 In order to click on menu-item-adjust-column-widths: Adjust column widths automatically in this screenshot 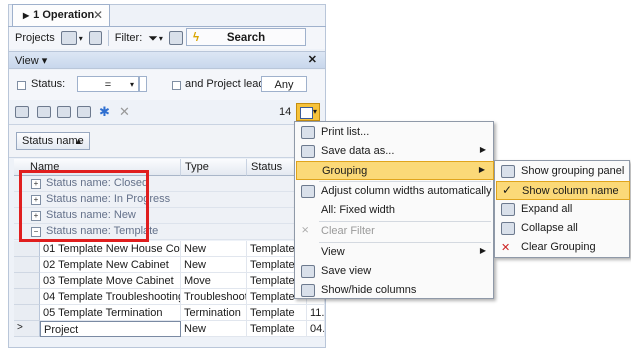, I will do `click(395, 191)`.